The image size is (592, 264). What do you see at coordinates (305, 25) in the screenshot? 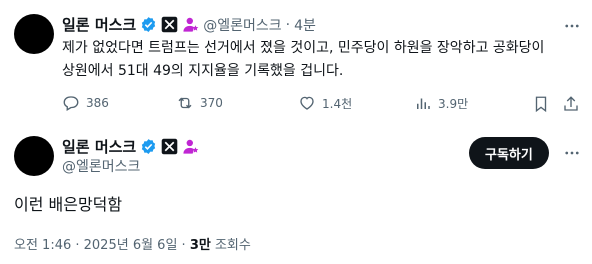
I see `time: 4분` at bounding box center [305, 25].